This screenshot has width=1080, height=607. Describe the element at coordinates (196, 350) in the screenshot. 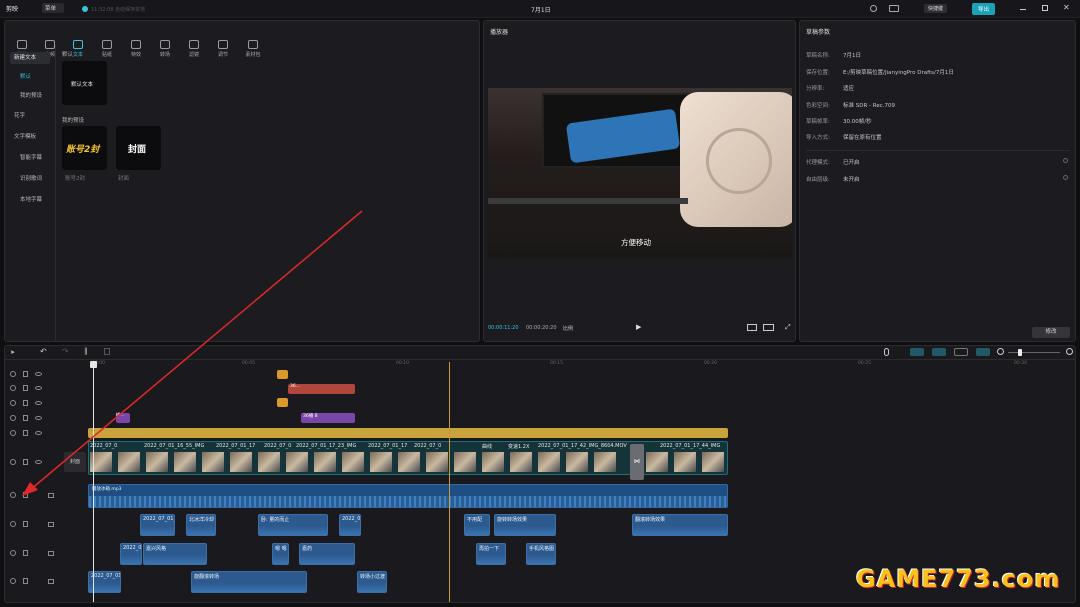

I see `annotation-arrow-line` at that location.